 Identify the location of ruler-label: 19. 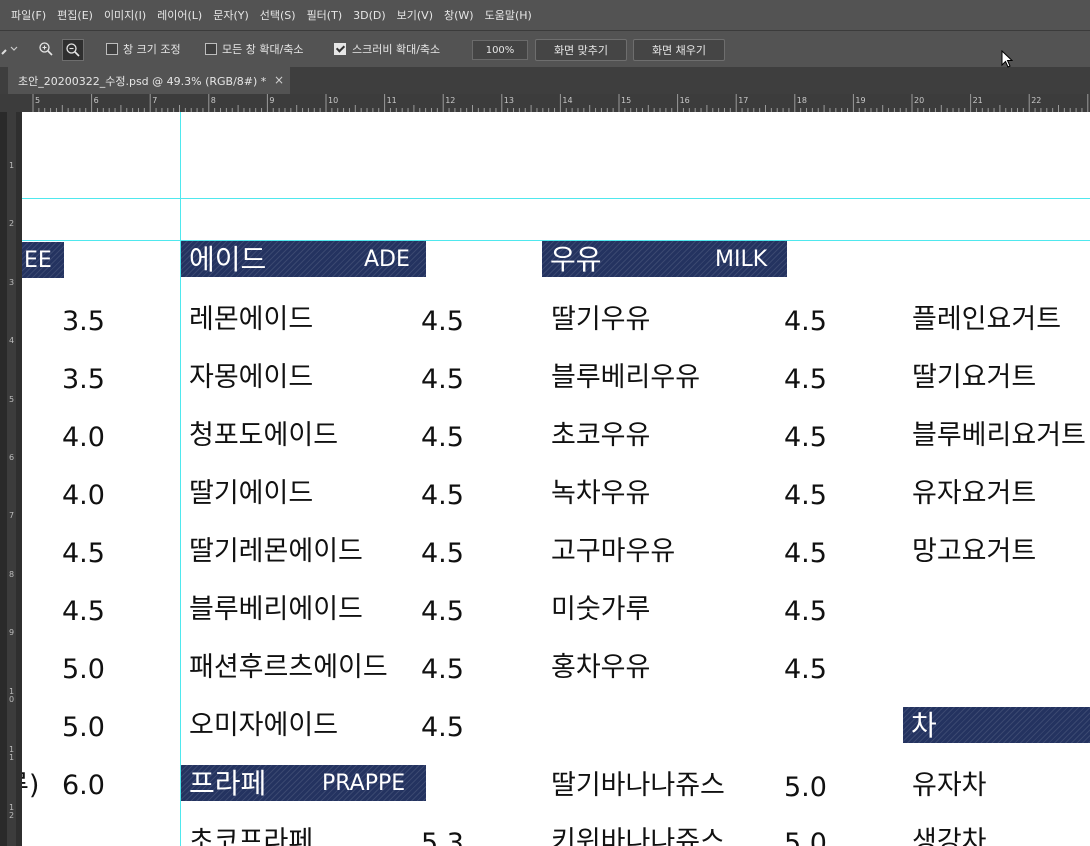
(860, 100).